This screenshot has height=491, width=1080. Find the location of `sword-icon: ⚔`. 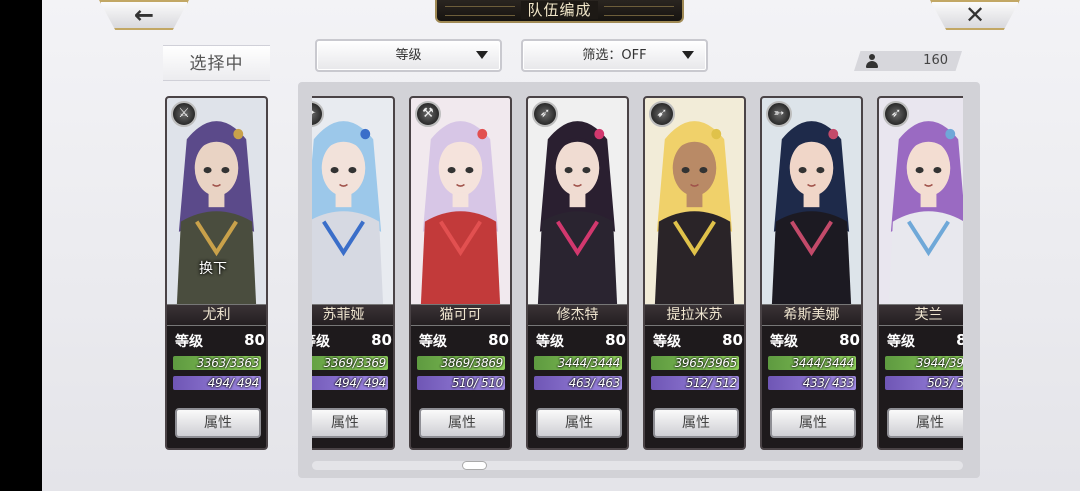

sword-icon: ⚔ is located at coordinates (184, 114).